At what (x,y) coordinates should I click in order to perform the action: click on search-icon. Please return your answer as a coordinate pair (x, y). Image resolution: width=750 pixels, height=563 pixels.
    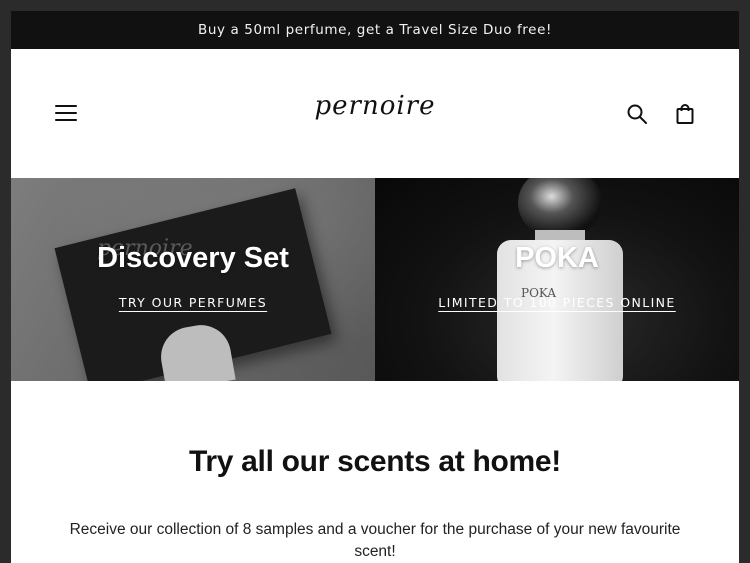
    Looking at the image, I should click on (637, 114).